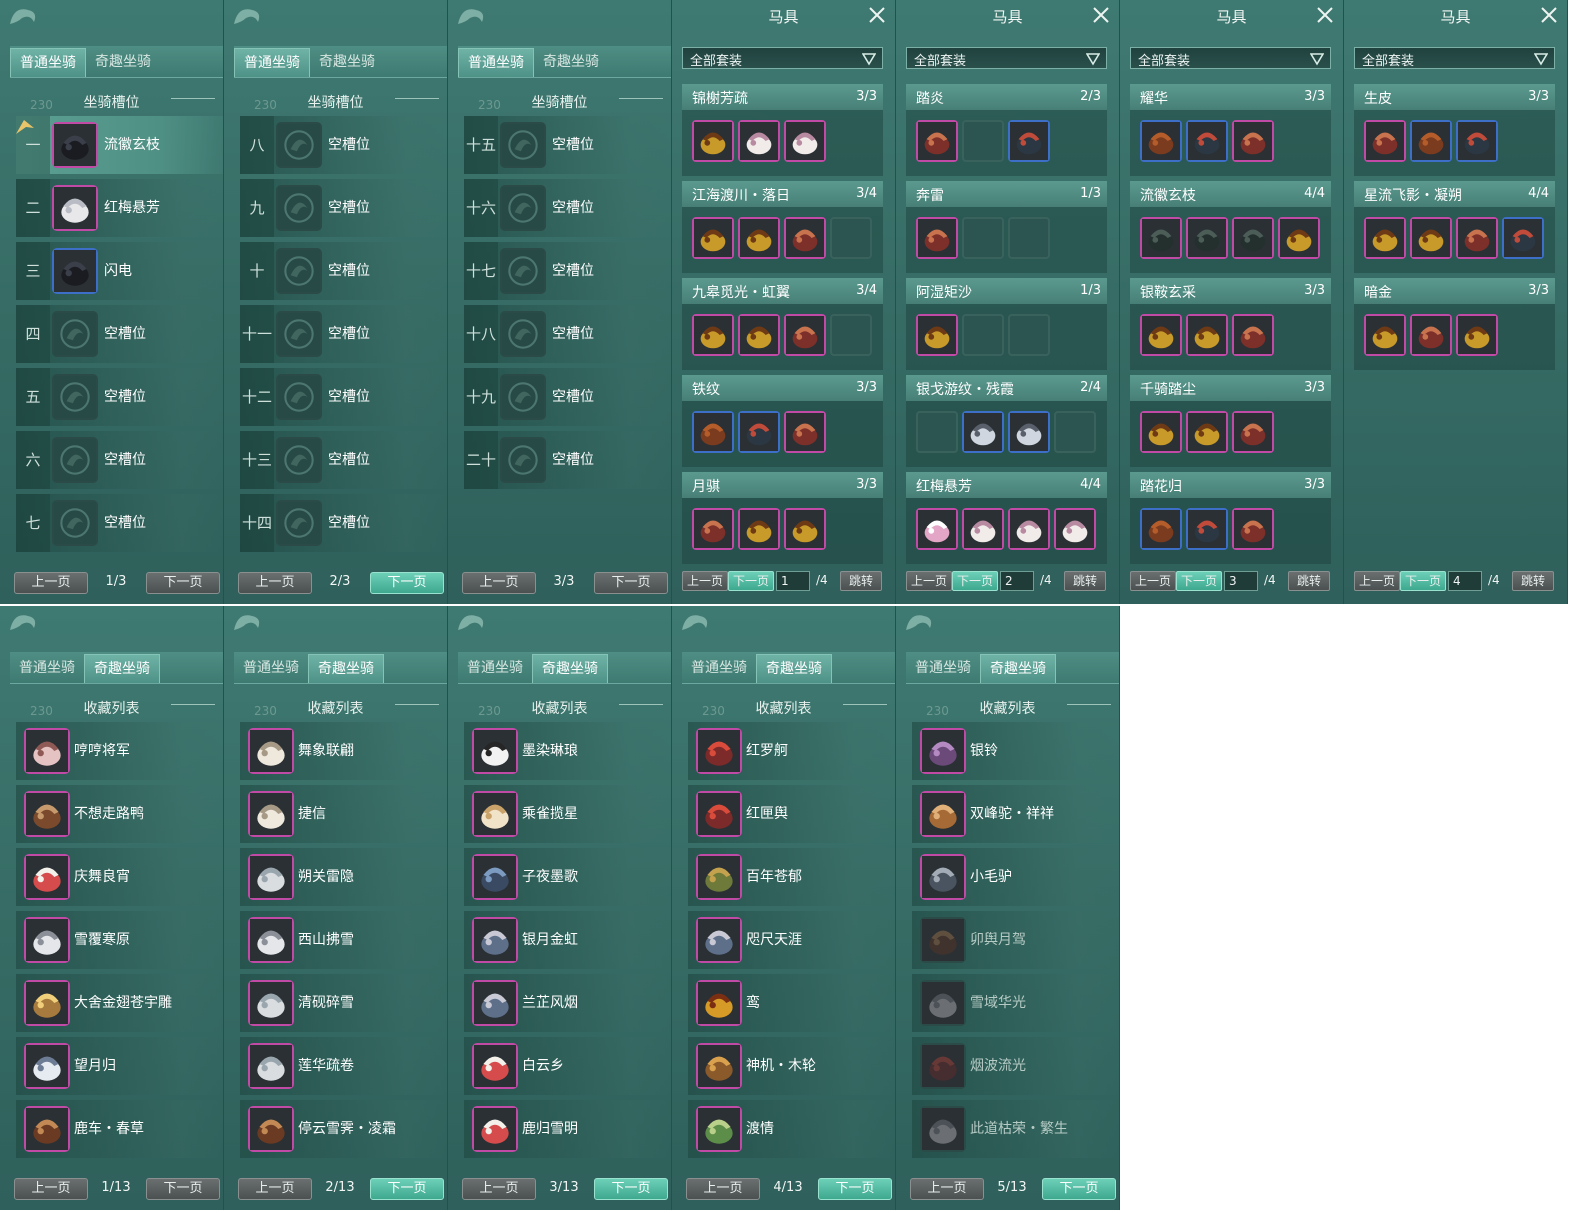 The height and width of the screenshot is (1230, 1590). Describe the element at coordinates (1015, 877) in the screenshot. I see `collection-list-item: 小毛驴` at that location.